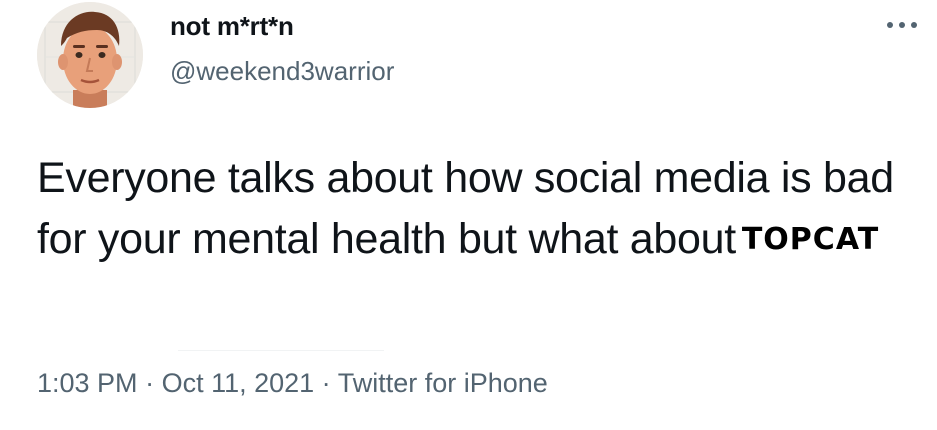 The width and height of the screenshot is (937, 430). I want to click on tweet-date: Oct 11, 2021, so click(238, 383).